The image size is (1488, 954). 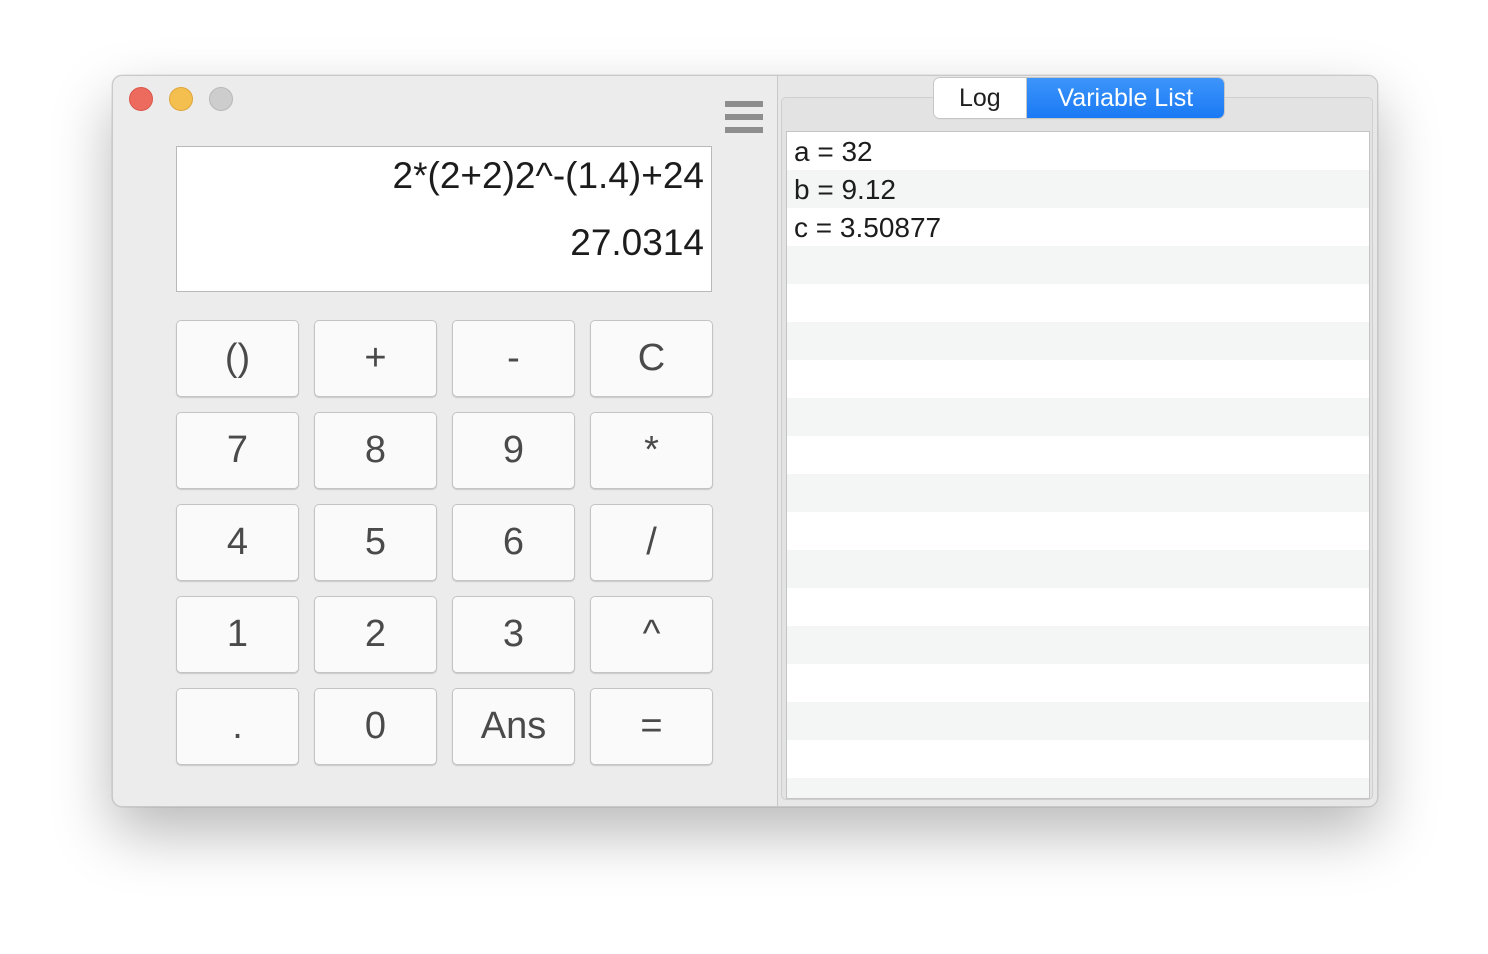 I want to click on key-7: 7, so click(x=237, y=450).